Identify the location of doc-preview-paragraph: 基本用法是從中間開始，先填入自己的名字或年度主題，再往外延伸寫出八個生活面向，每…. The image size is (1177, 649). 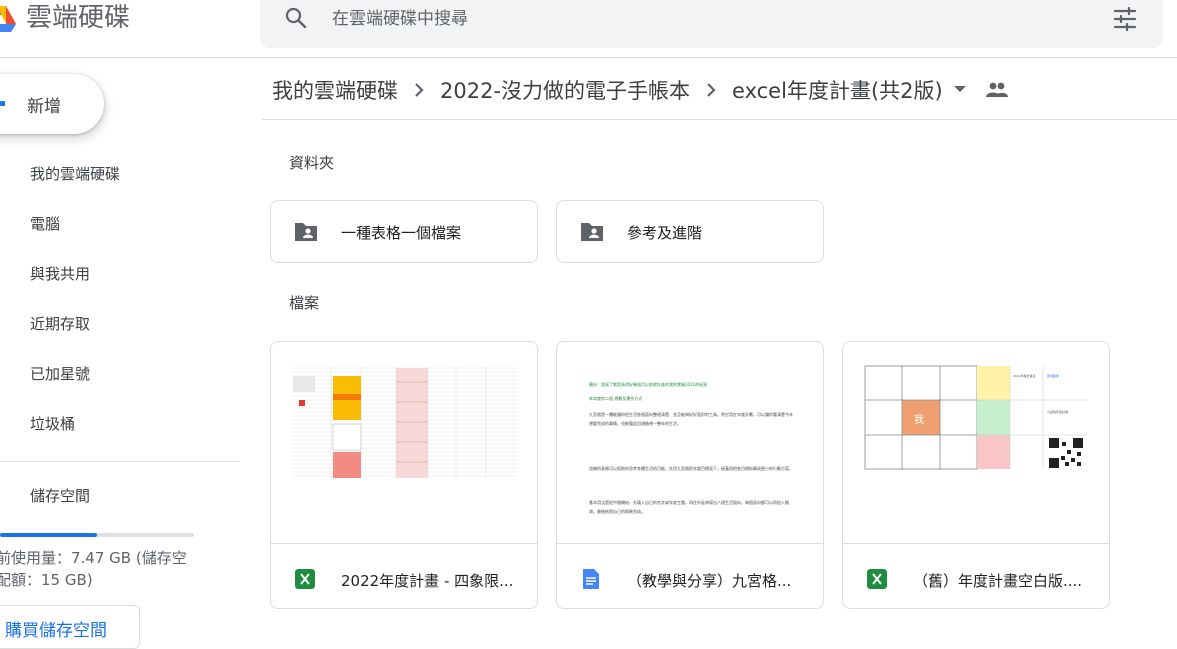
(689, 507).